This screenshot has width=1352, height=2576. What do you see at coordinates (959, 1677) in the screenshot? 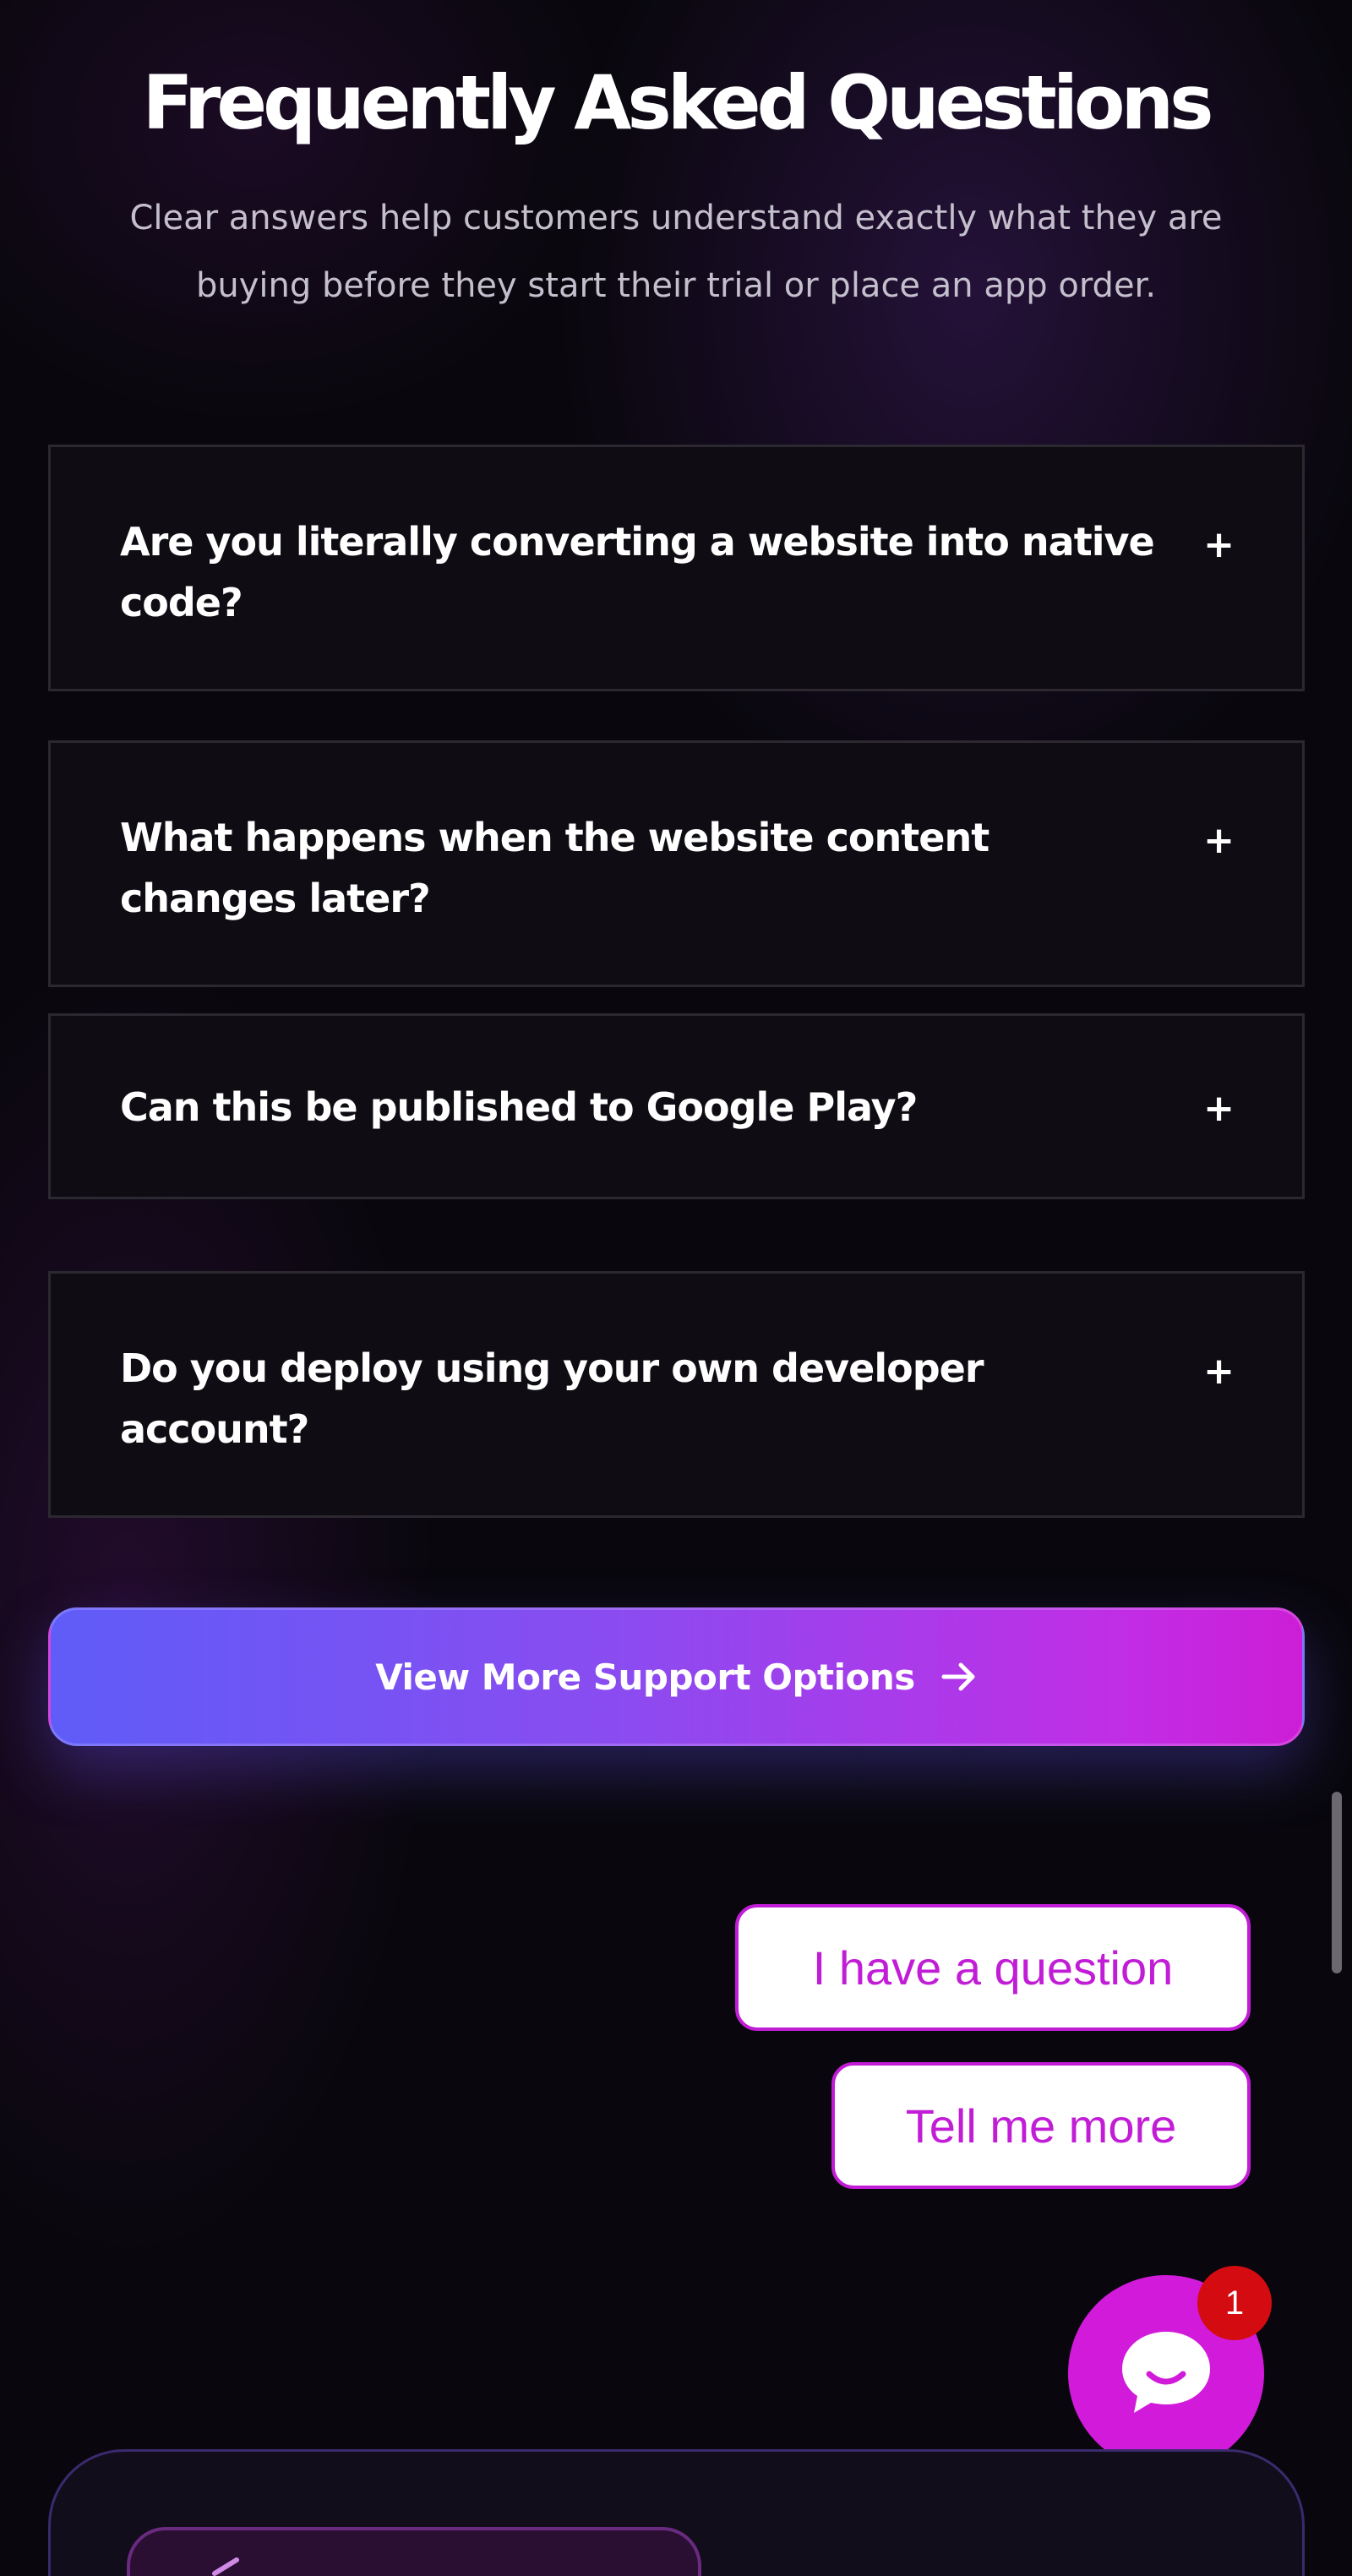
I see `arrow-right-icon` at bounding box center [959, 1677].